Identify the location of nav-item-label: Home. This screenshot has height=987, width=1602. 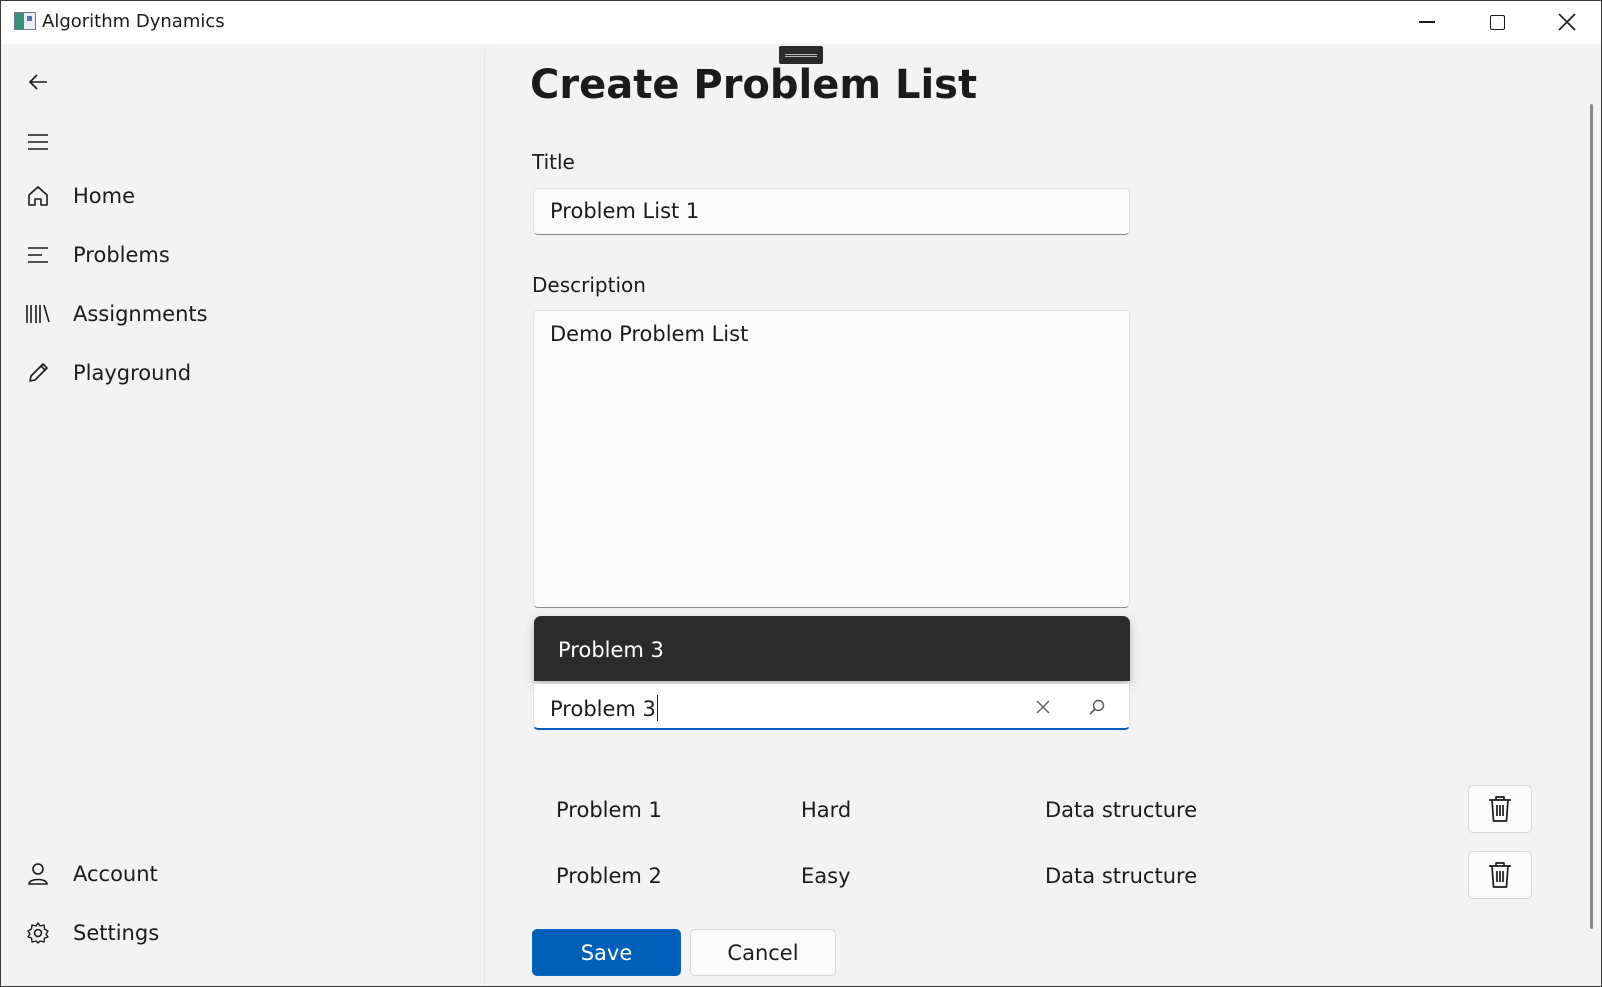
(104, 196).